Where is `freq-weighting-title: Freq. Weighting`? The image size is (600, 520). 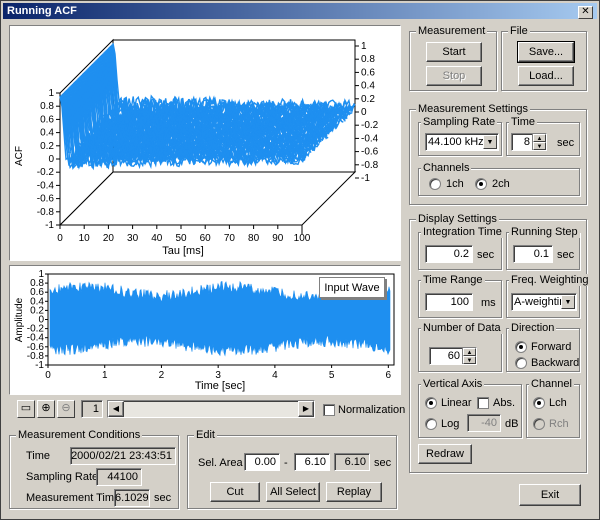
freq-weighting-title: Freq. Weighting is located at coordinates (550, 280).